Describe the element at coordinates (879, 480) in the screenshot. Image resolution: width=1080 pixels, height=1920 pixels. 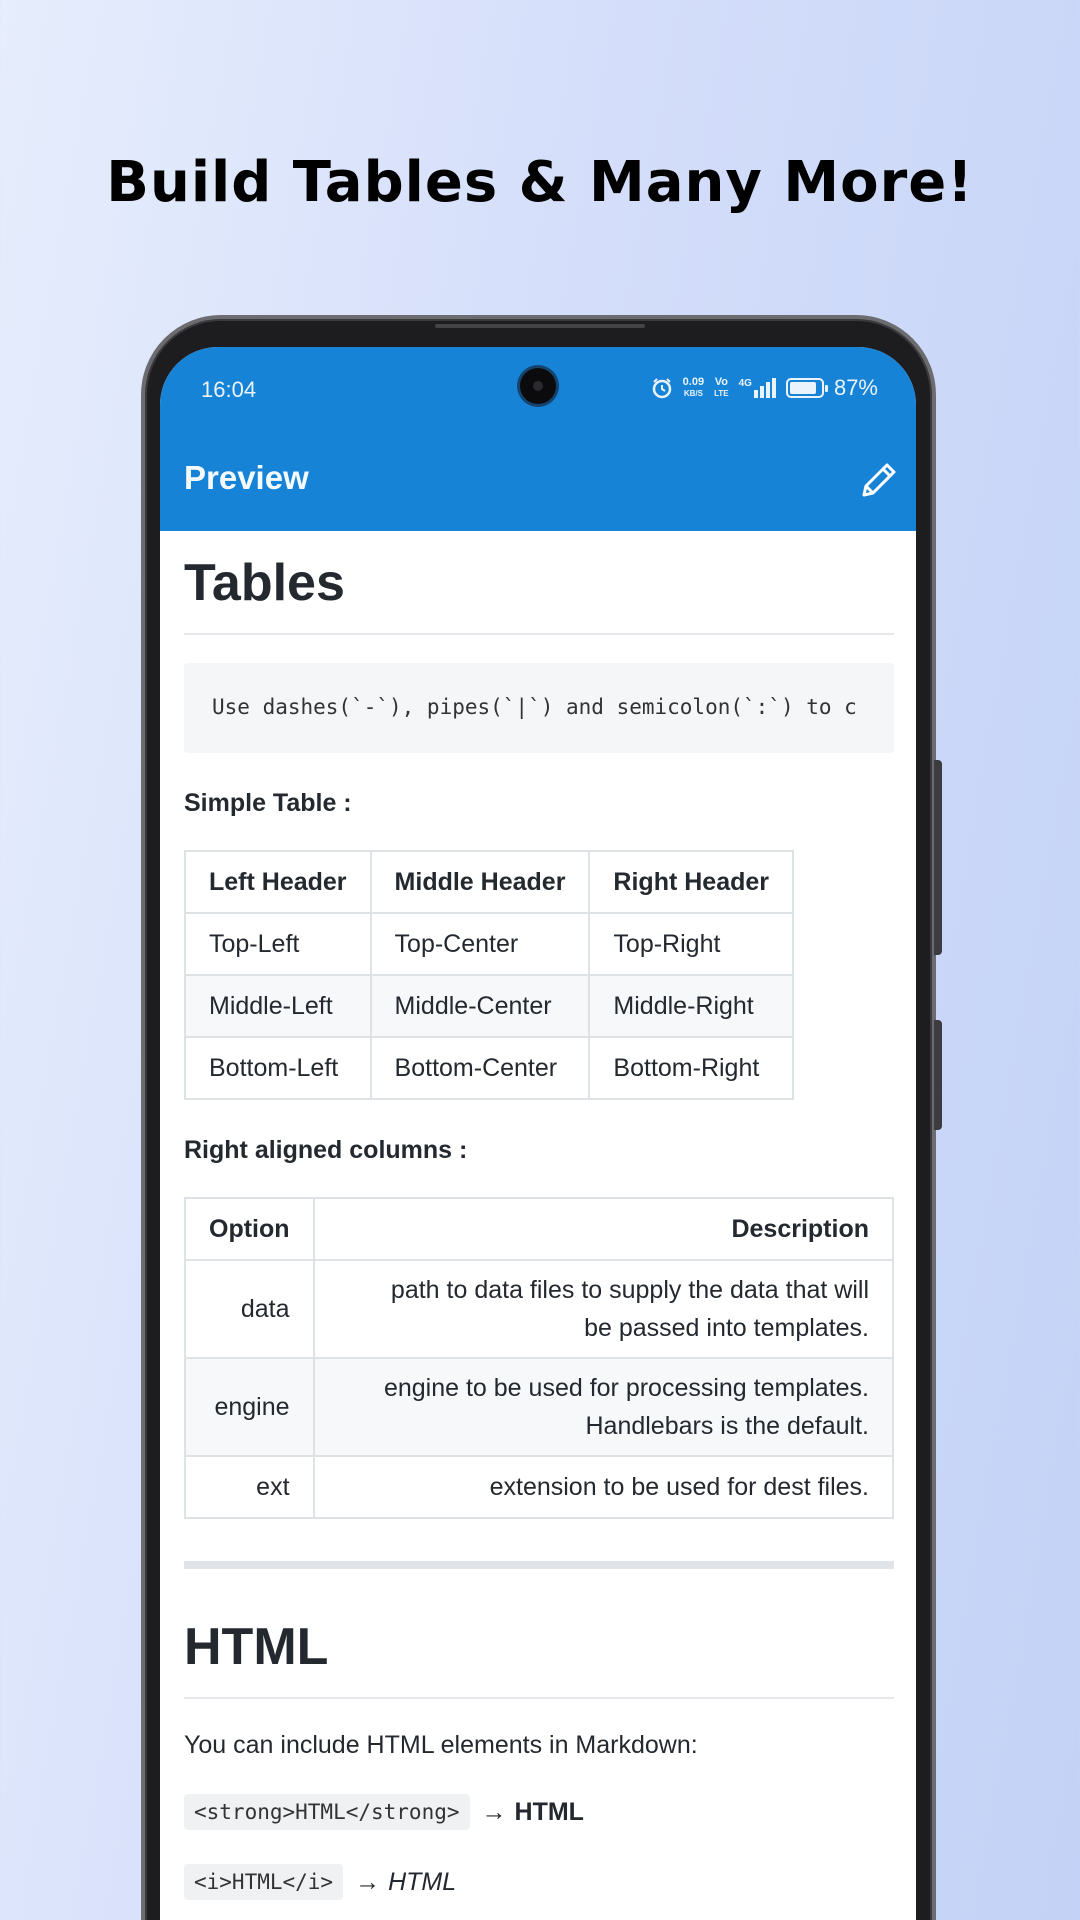
I see `pencil-icon` at that location.